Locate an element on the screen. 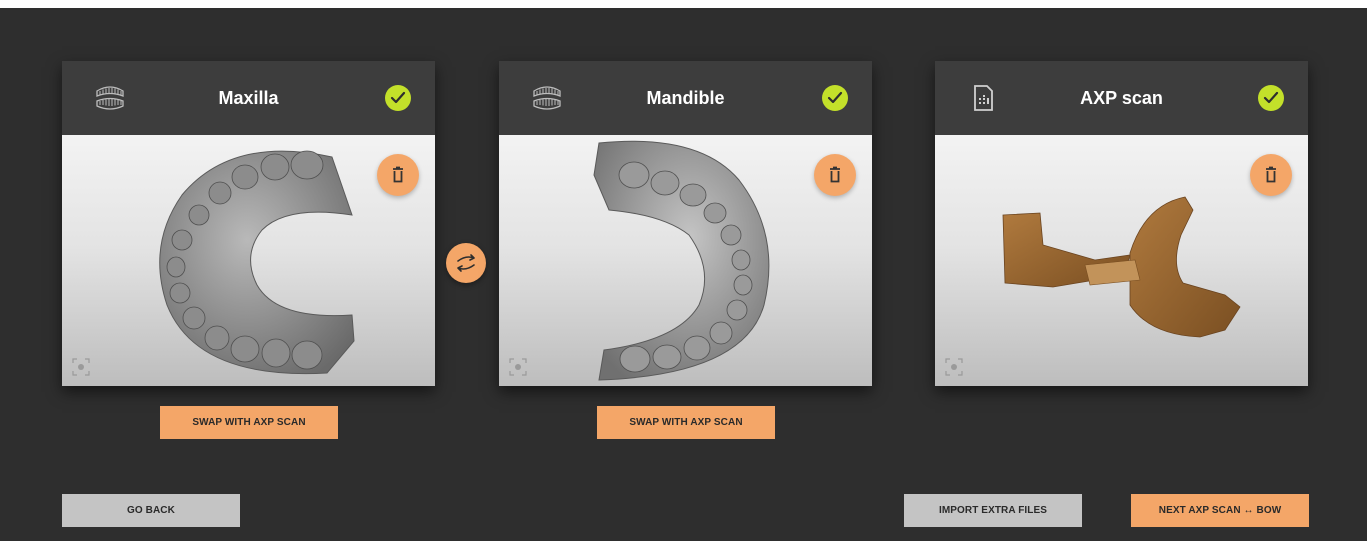 Image resolution: width=1367 pixels, height=541 pixels. swap-jaws-button is located at coordinates (466, 263).